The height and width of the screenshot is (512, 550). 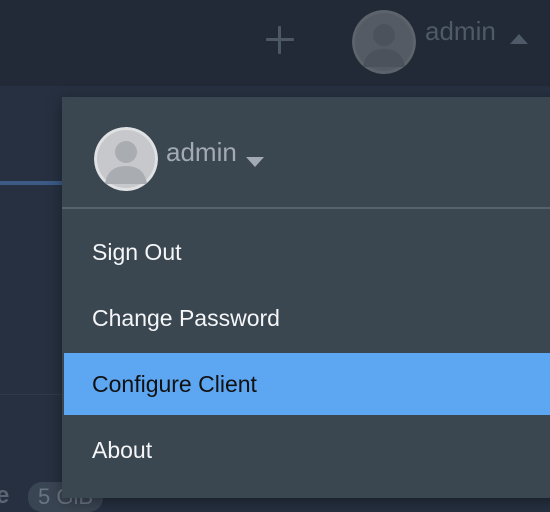 What do you see at coordinates (307, 384) in the screenshot?
I see `menu-item-configure-client: Configure Client` at bounding box center [307, 384].